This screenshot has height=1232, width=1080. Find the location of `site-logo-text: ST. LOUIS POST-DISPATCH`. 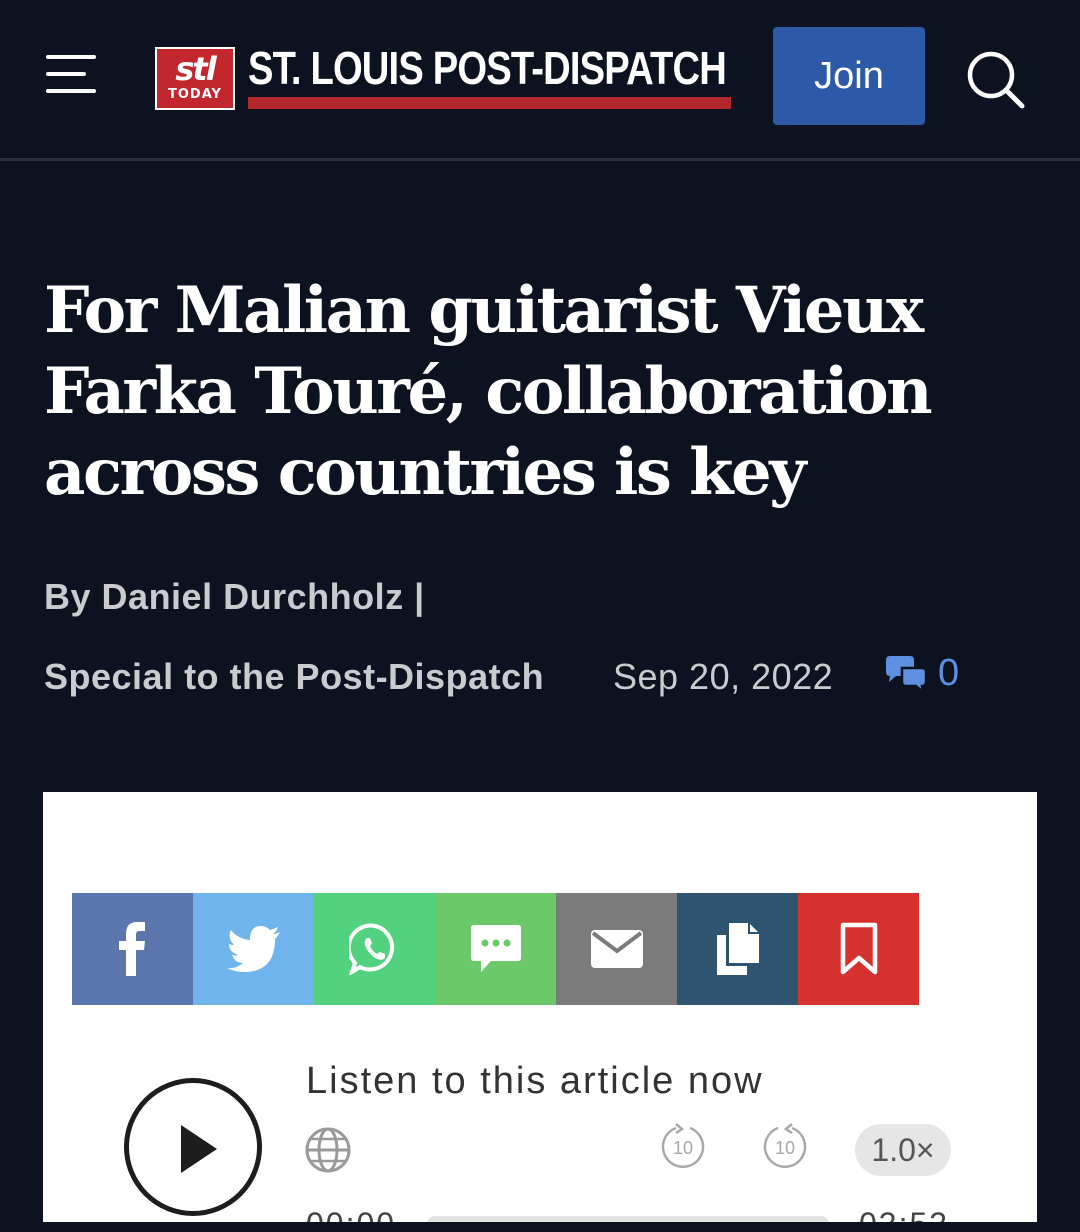

site-logo-text: ST. LOUIS POST-DISPATCH is located at coordinates (487, 68).